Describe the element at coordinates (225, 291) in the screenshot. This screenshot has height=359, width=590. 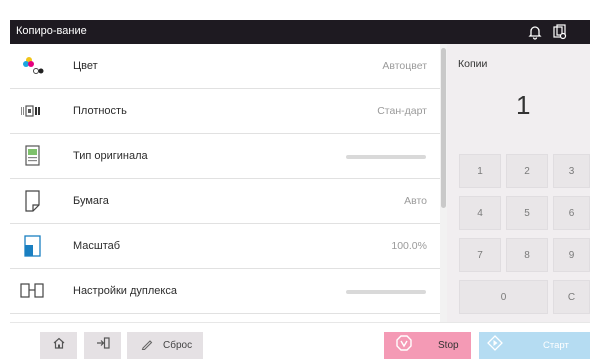
I see `menu-item-duplex: Настройки дуплекса` at that location.